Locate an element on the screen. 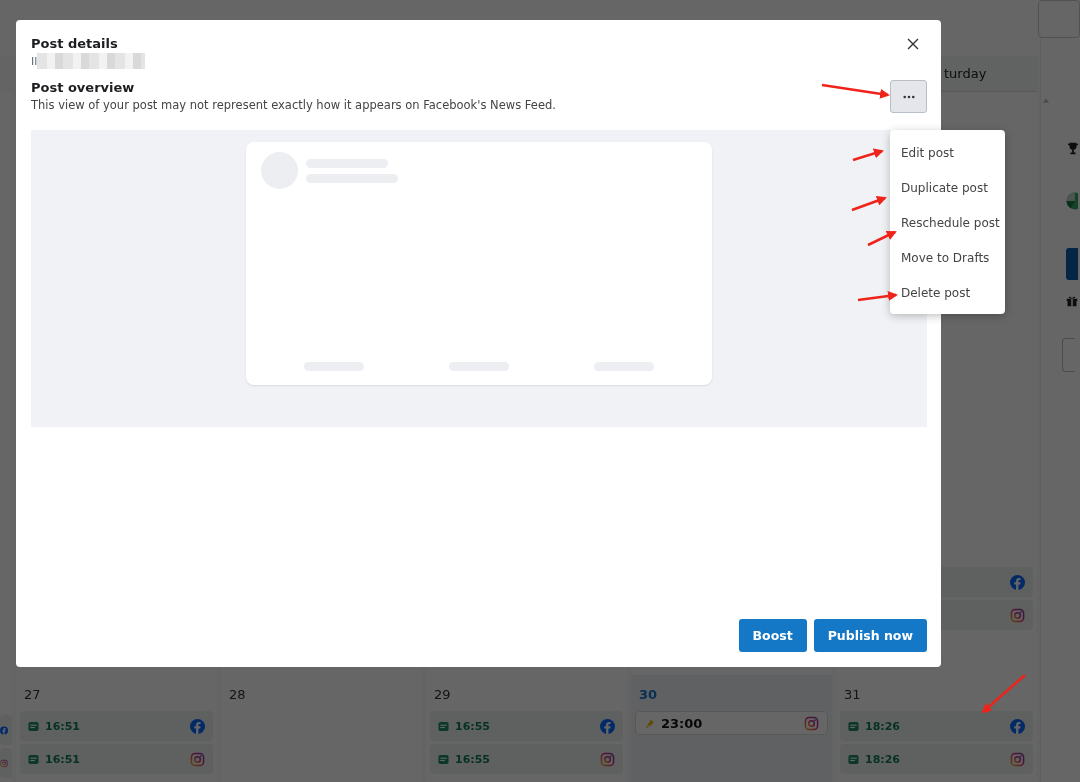 The image size is (1080, 782). calendar-event: 23:00 is located at coordinates (731, 723).